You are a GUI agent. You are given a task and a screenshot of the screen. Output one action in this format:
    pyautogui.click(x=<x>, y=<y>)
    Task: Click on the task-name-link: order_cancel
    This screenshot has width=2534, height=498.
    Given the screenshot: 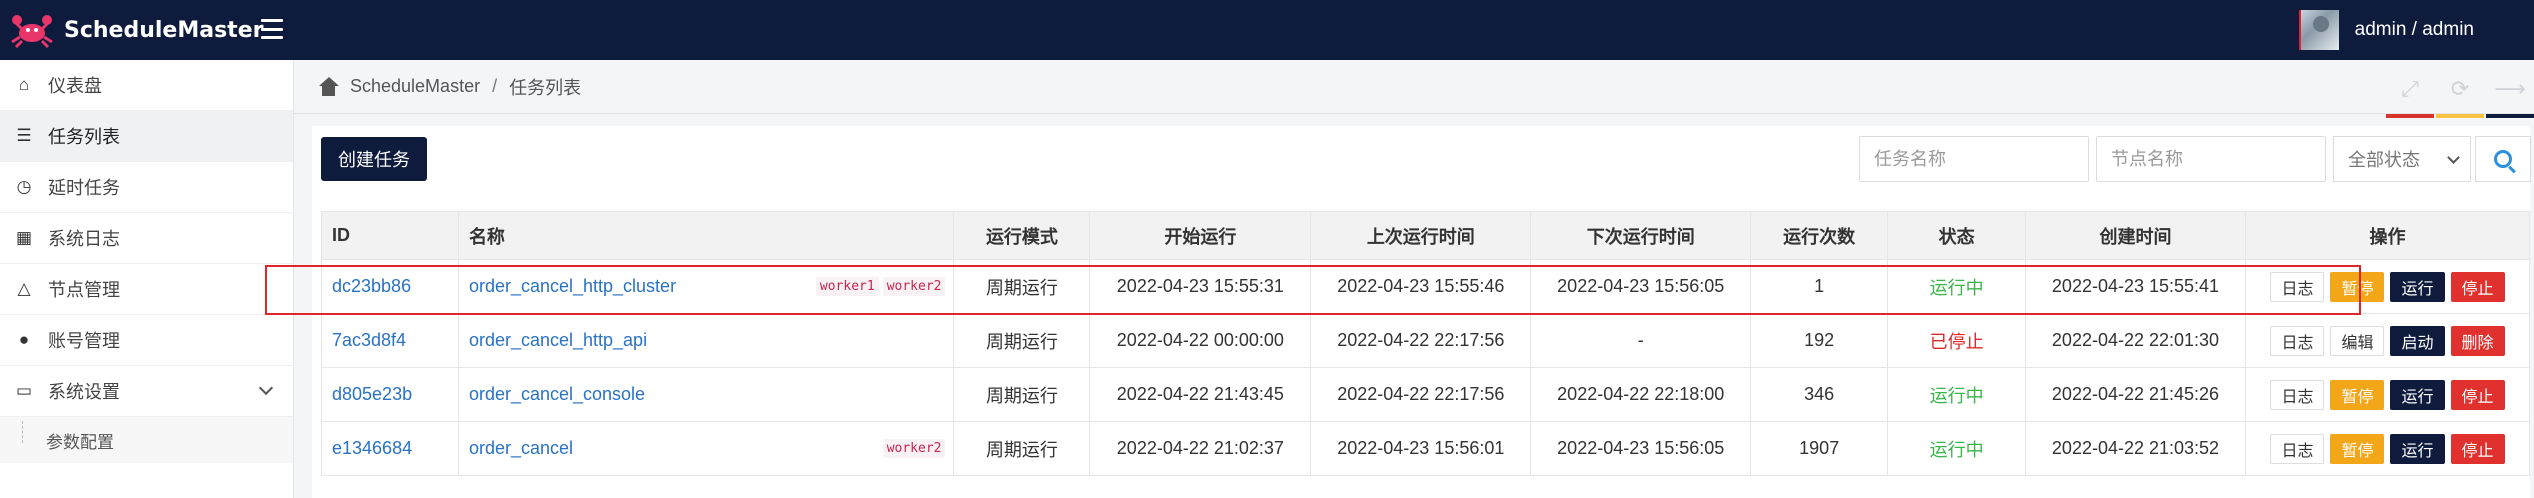 What is the action you would take?
    pyautogui.click(x=521, y=448)
    